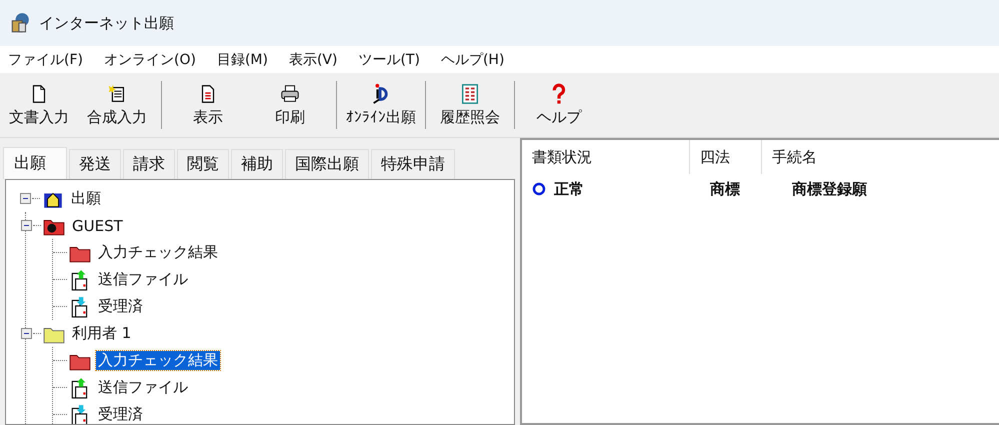  I want to click on column-header: 四法, so click(726, 157).